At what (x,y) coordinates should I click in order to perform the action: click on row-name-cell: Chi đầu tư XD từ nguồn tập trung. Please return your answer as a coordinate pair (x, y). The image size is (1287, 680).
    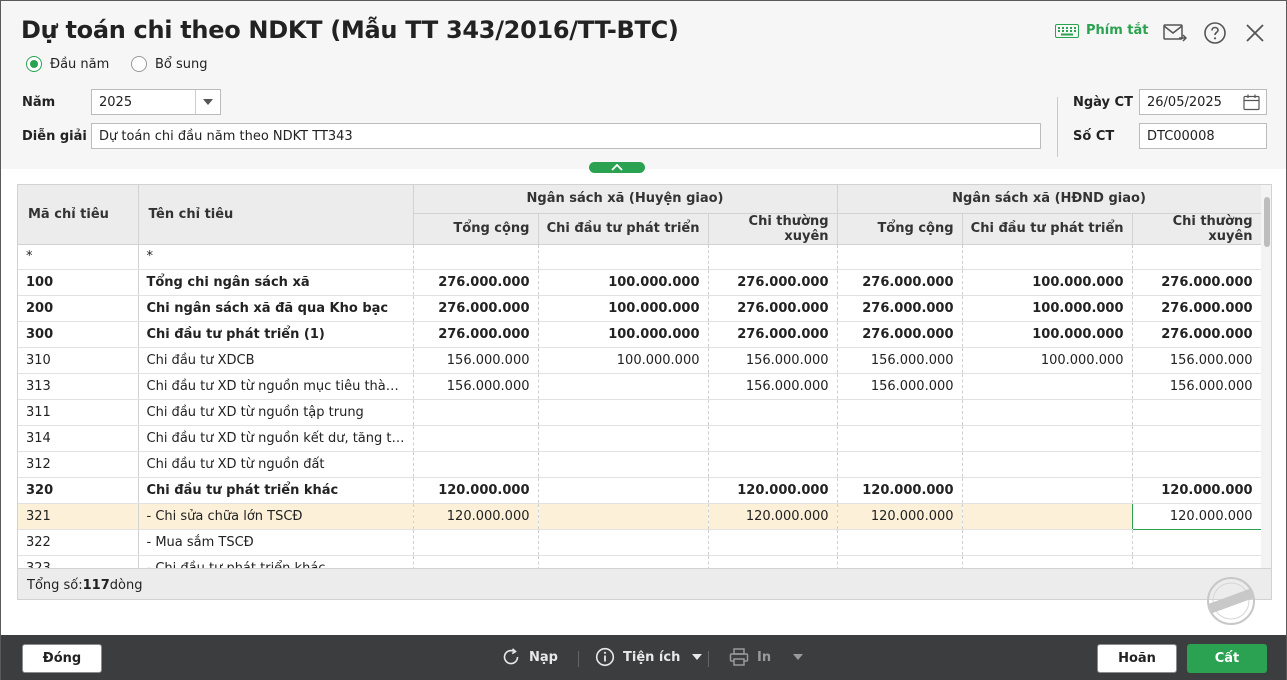
    Looking at the image, I should click on (276, 412).